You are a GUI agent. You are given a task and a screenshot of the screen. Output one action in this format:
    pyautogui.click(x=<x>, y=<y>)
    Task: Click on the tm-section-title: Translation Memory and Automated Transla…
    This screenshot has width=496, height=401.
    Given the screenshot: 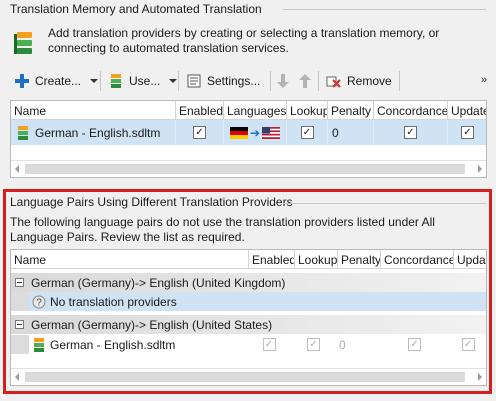 What is the action you would take?
    pyautogui.click(x=136, y=9)
    